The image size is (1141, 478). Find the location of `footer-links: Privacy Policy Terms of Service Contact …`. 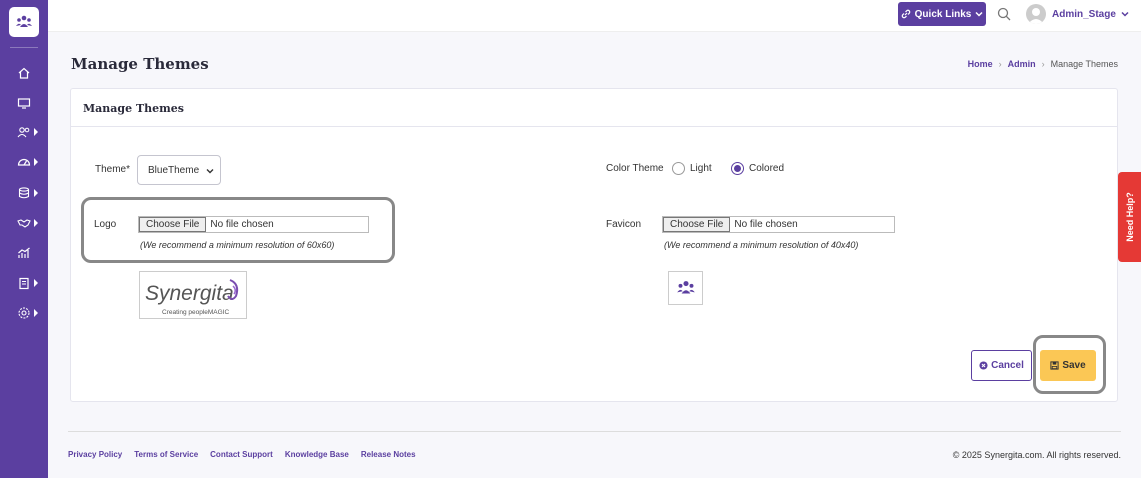

footer-links: Privacy Policy Terms of Service Contact … is located at coordinates (242, 454).